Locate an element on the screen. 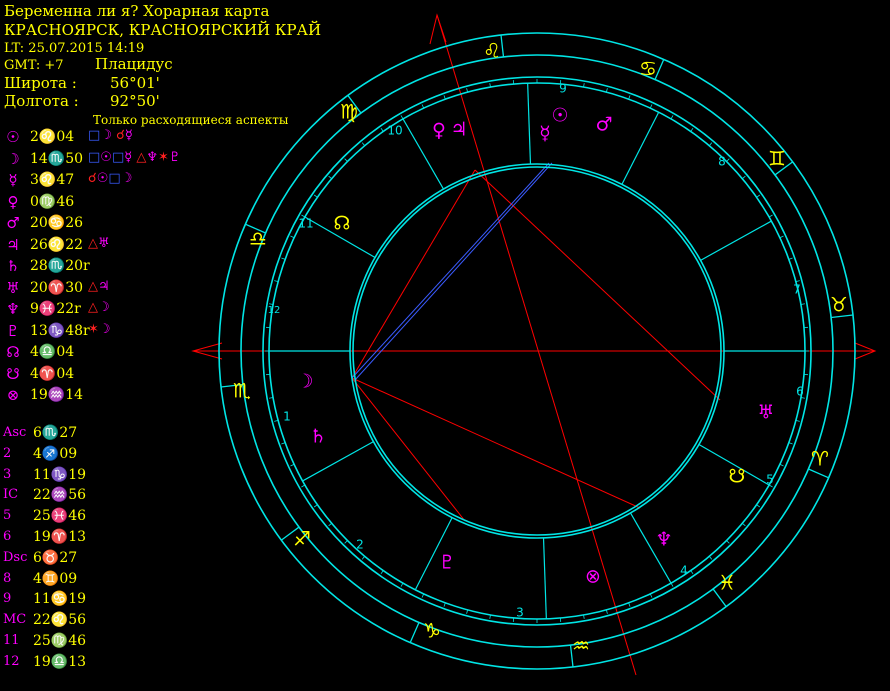 This screenshot has width=890, height=691. pluto-icon: ♇ is located at coordinates (446, 563).